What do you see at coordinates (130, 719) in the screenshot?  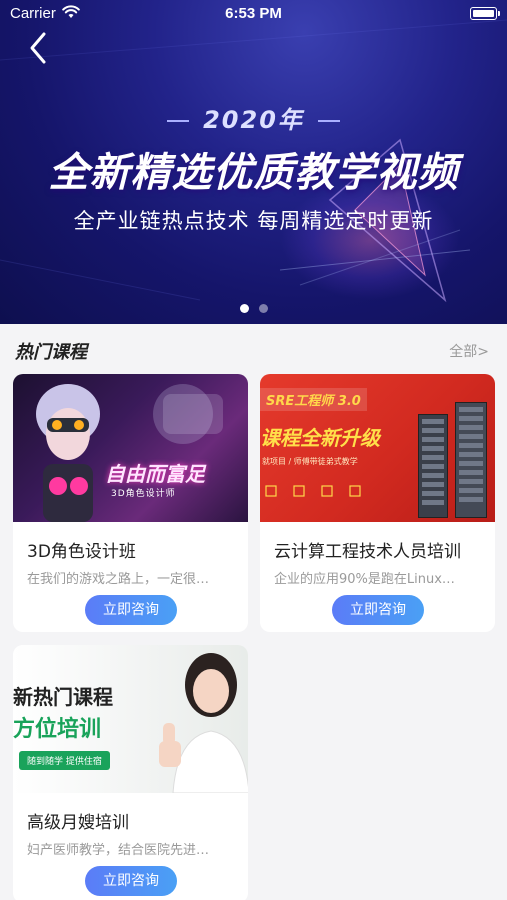 I see `course-thumbnail: 新热门课程 方位培训 随到随学 提供住宿` at bounding box center [130, 719].